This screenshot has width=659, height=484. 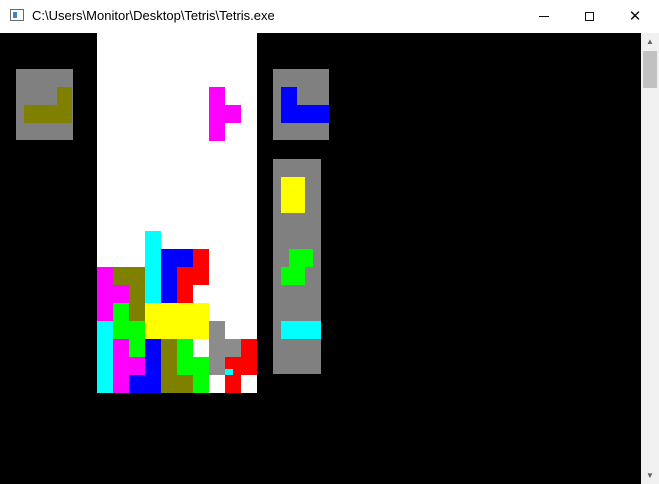 What do you see at coordinates (301, 330) in the screenshot?
I see `queue-piece-i-block` at bounding box center [301, 330].